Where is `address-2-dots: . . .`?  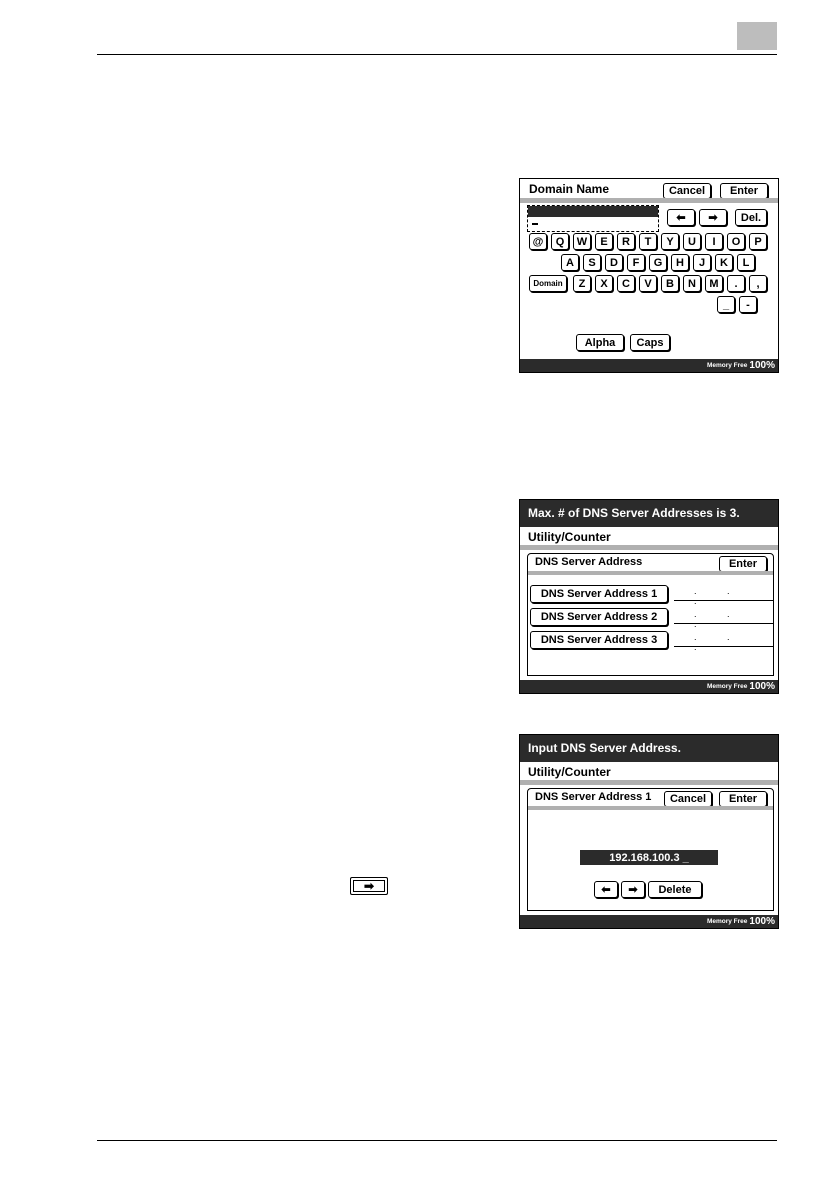
address-2-dots: . . . is located at coordinates (719, 619).